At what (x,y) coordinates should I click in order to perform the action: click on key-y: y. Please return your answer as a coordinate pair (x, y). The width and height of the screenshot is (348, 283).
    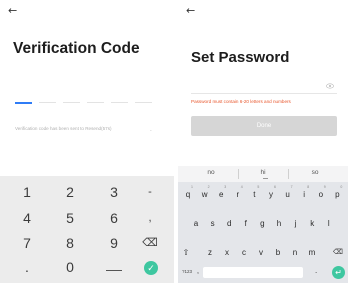
    Looking at the image, I should click on (271, 195).